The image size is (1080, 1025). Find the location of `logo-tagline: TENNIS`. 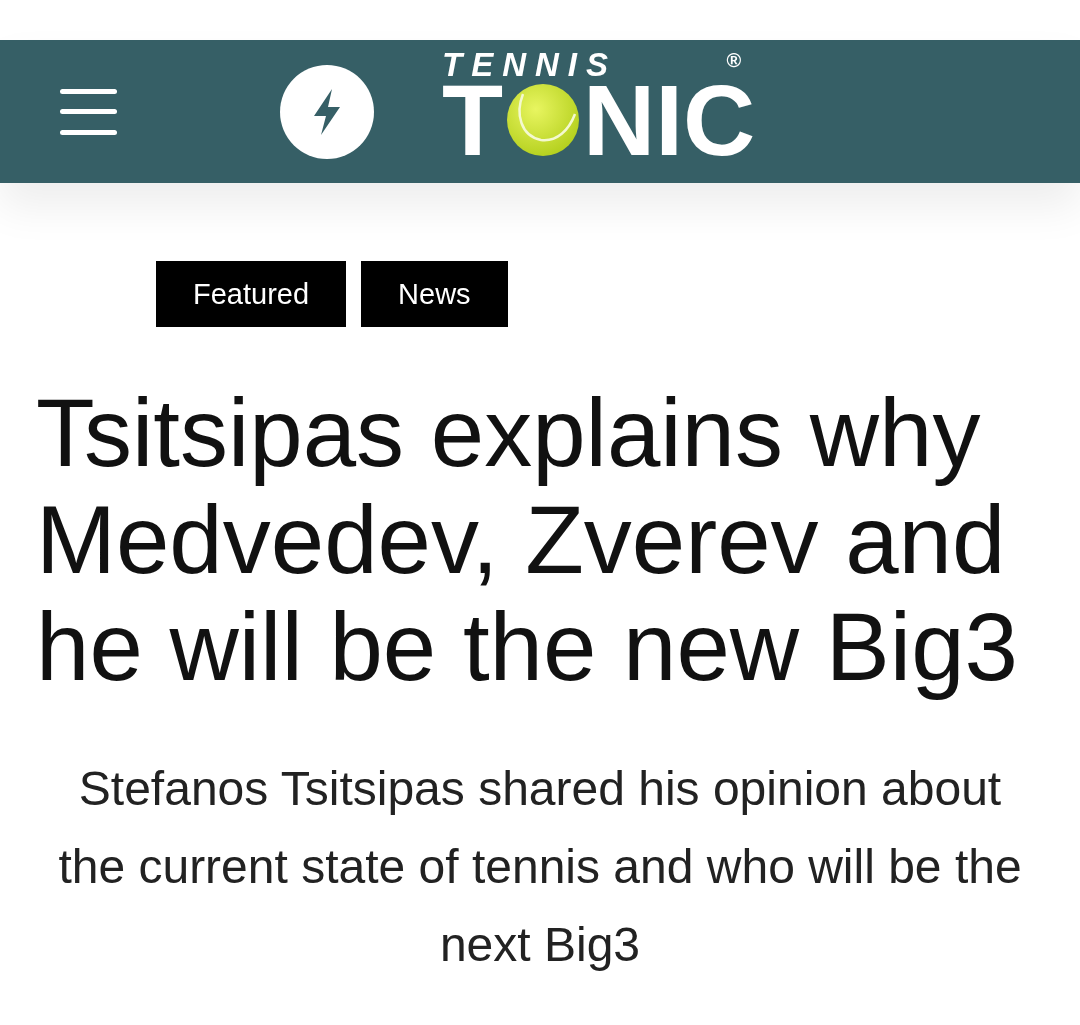

logo-tagline: TENNIS is located at coordinates (529, 64).